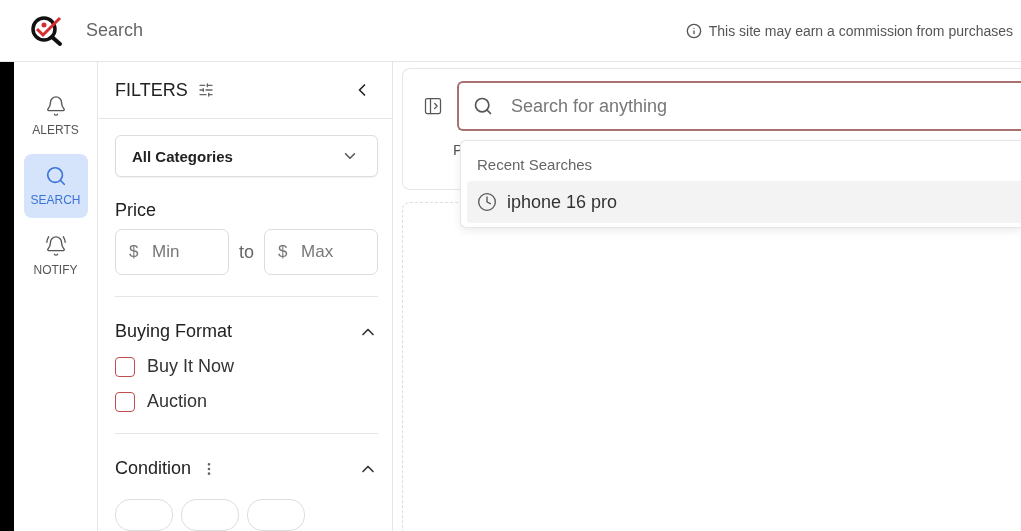  I want to click on section-title: Buying Format, so click(174, 331).